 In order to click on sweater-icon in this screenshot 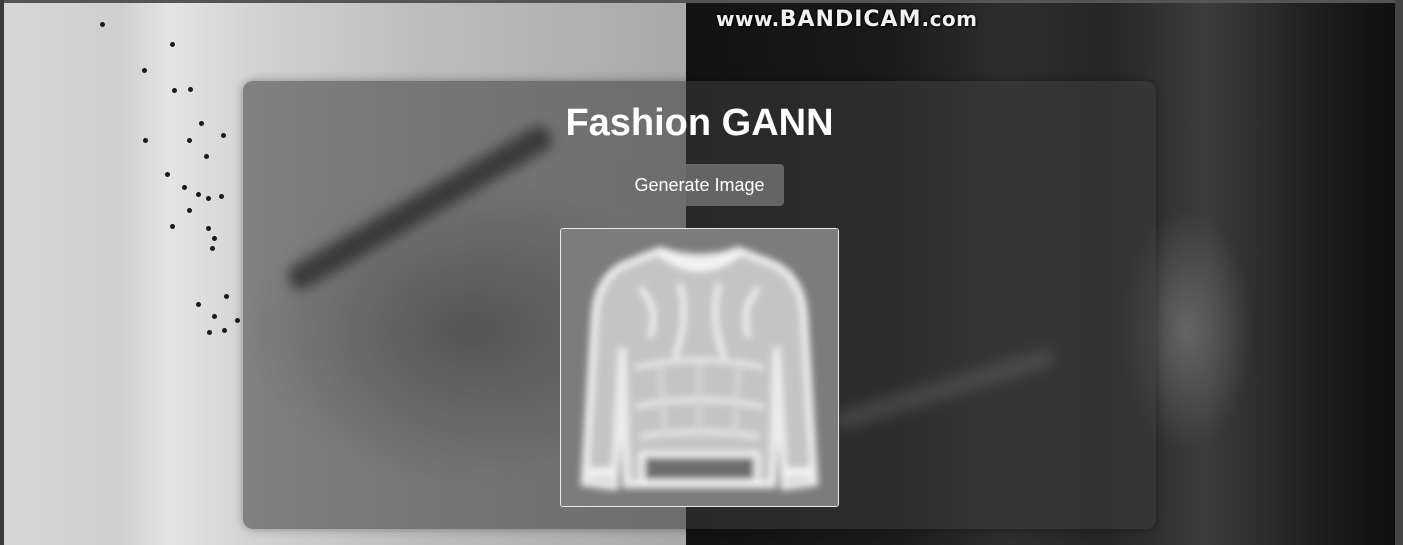, I will do `click(699, 367)`.